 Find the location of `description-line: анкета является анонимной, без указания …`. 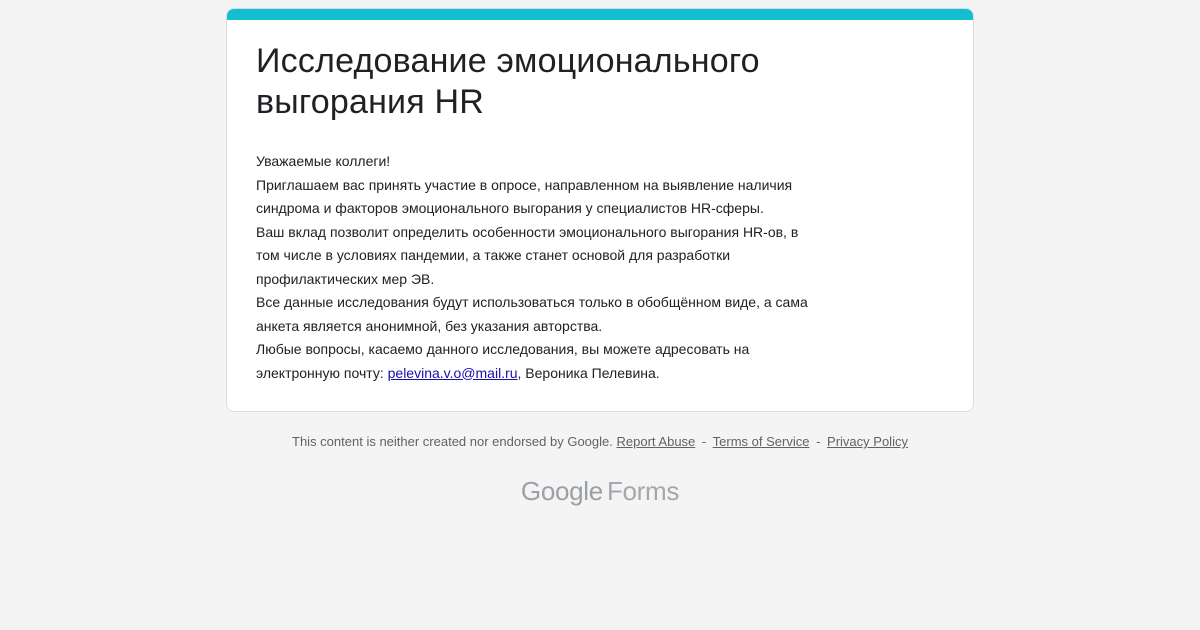

description-line: анкета является анонимной, без указания … is located at coordinates (429, 325).